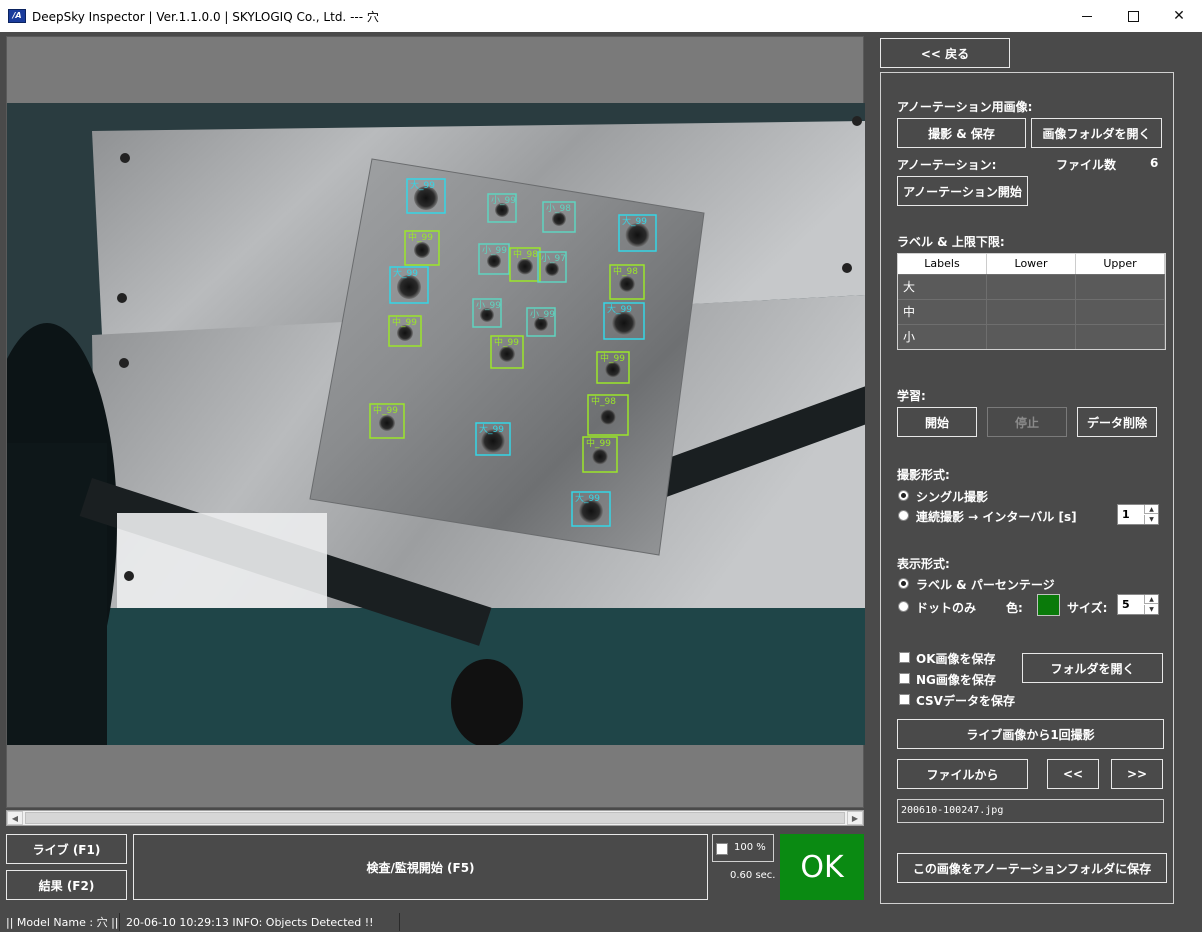  I want to click on display-mode-heading: 表示形式:, so click(923, 564).